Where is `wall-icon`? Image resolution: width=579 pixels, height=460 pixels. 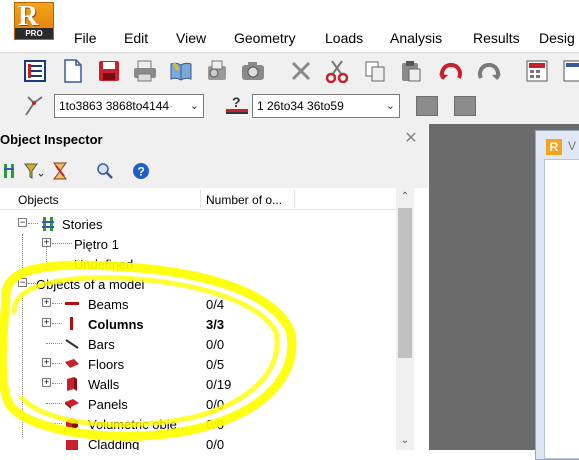
wall-icon is located at coordinates (72, 384).